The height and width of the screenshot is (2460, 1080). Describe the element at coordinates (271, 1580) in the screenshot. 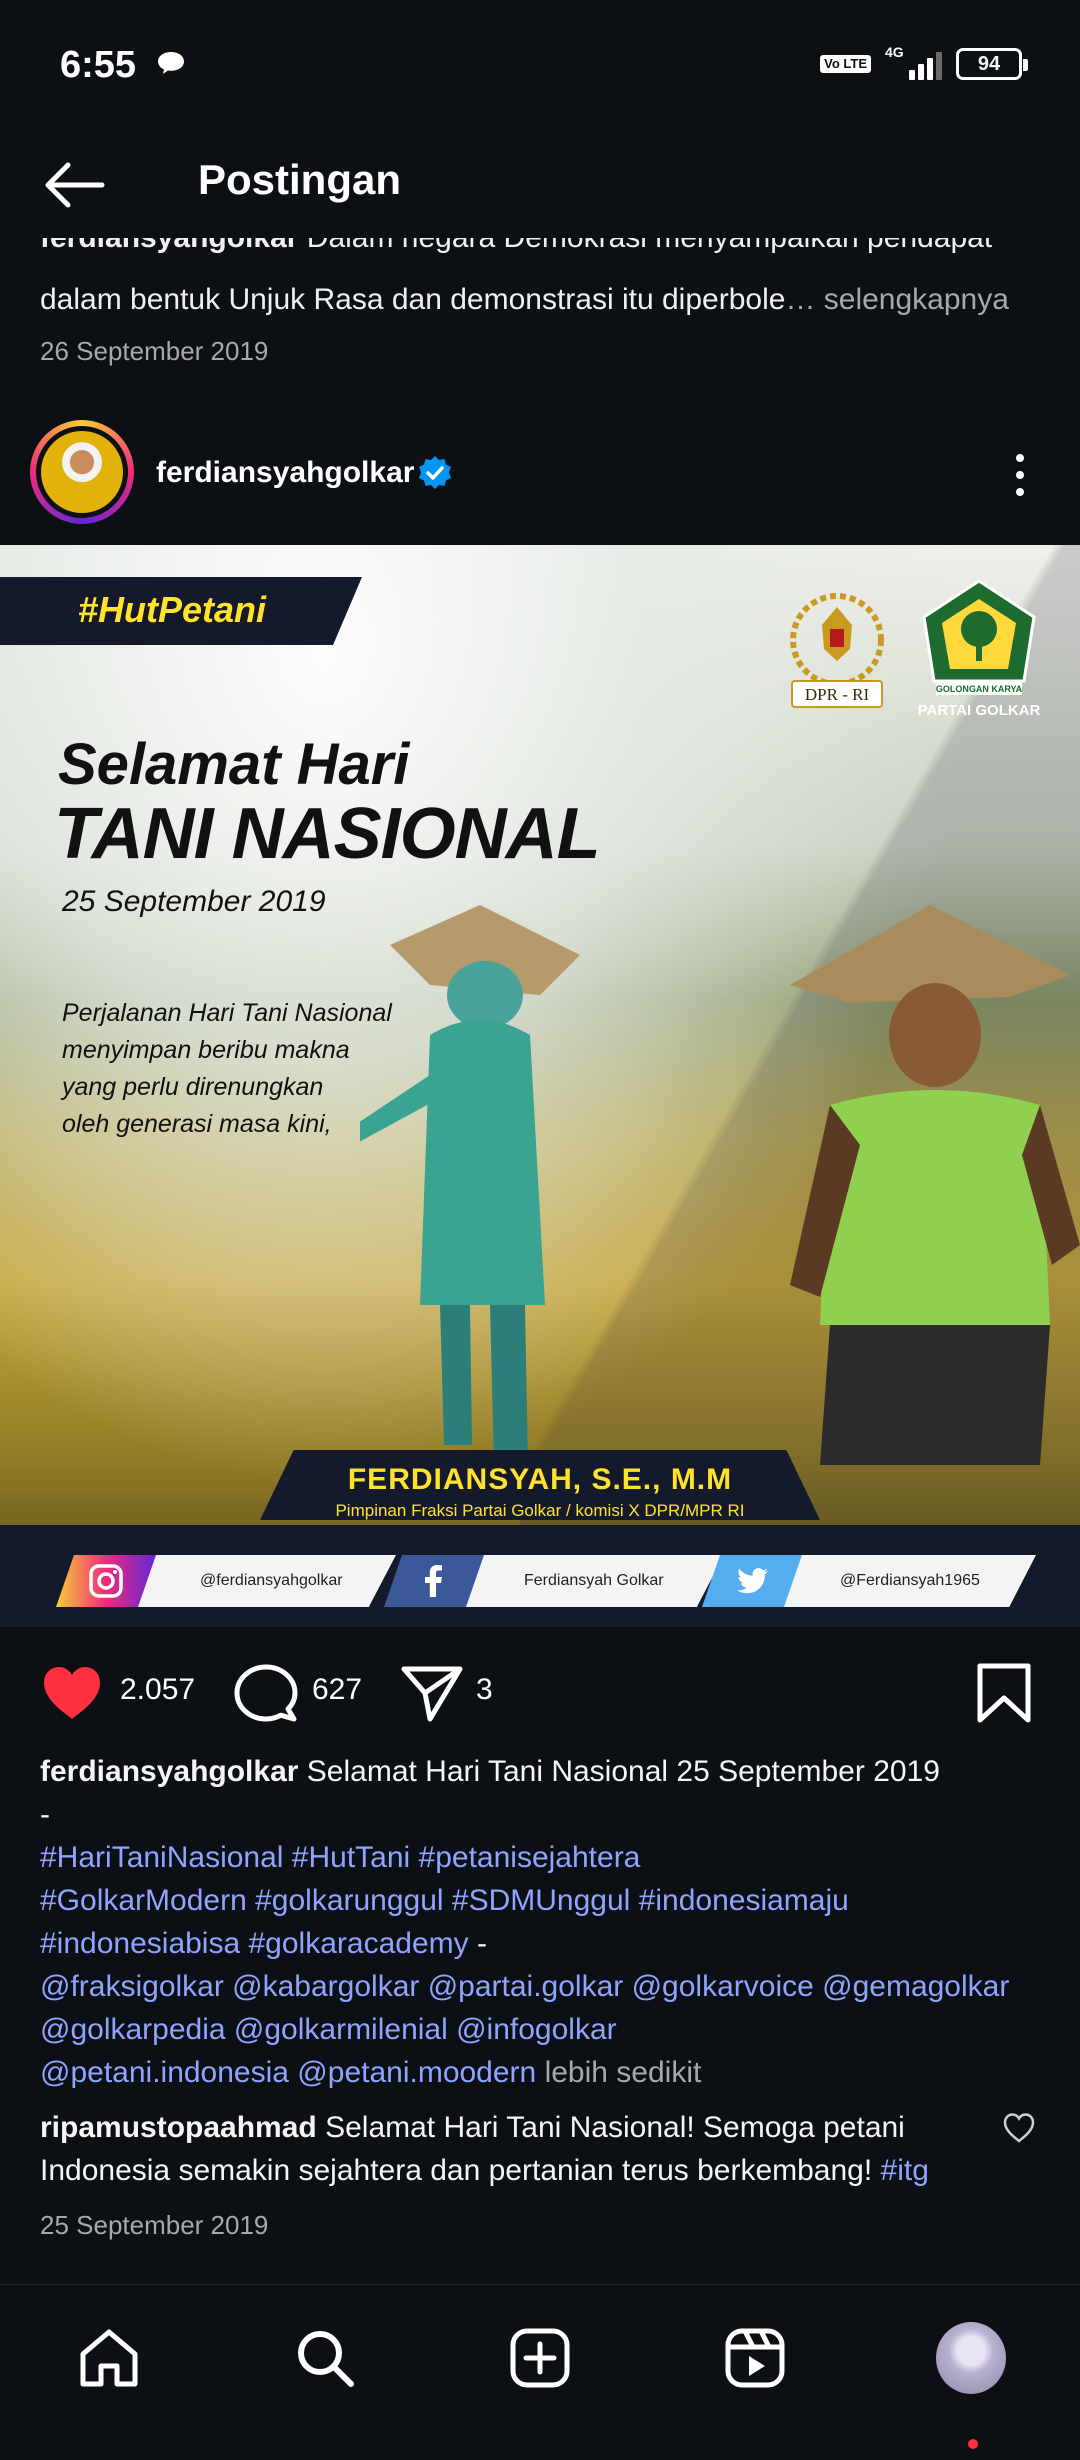

I see `instagram-handle: @ferdiansyahgolkar` at that location.